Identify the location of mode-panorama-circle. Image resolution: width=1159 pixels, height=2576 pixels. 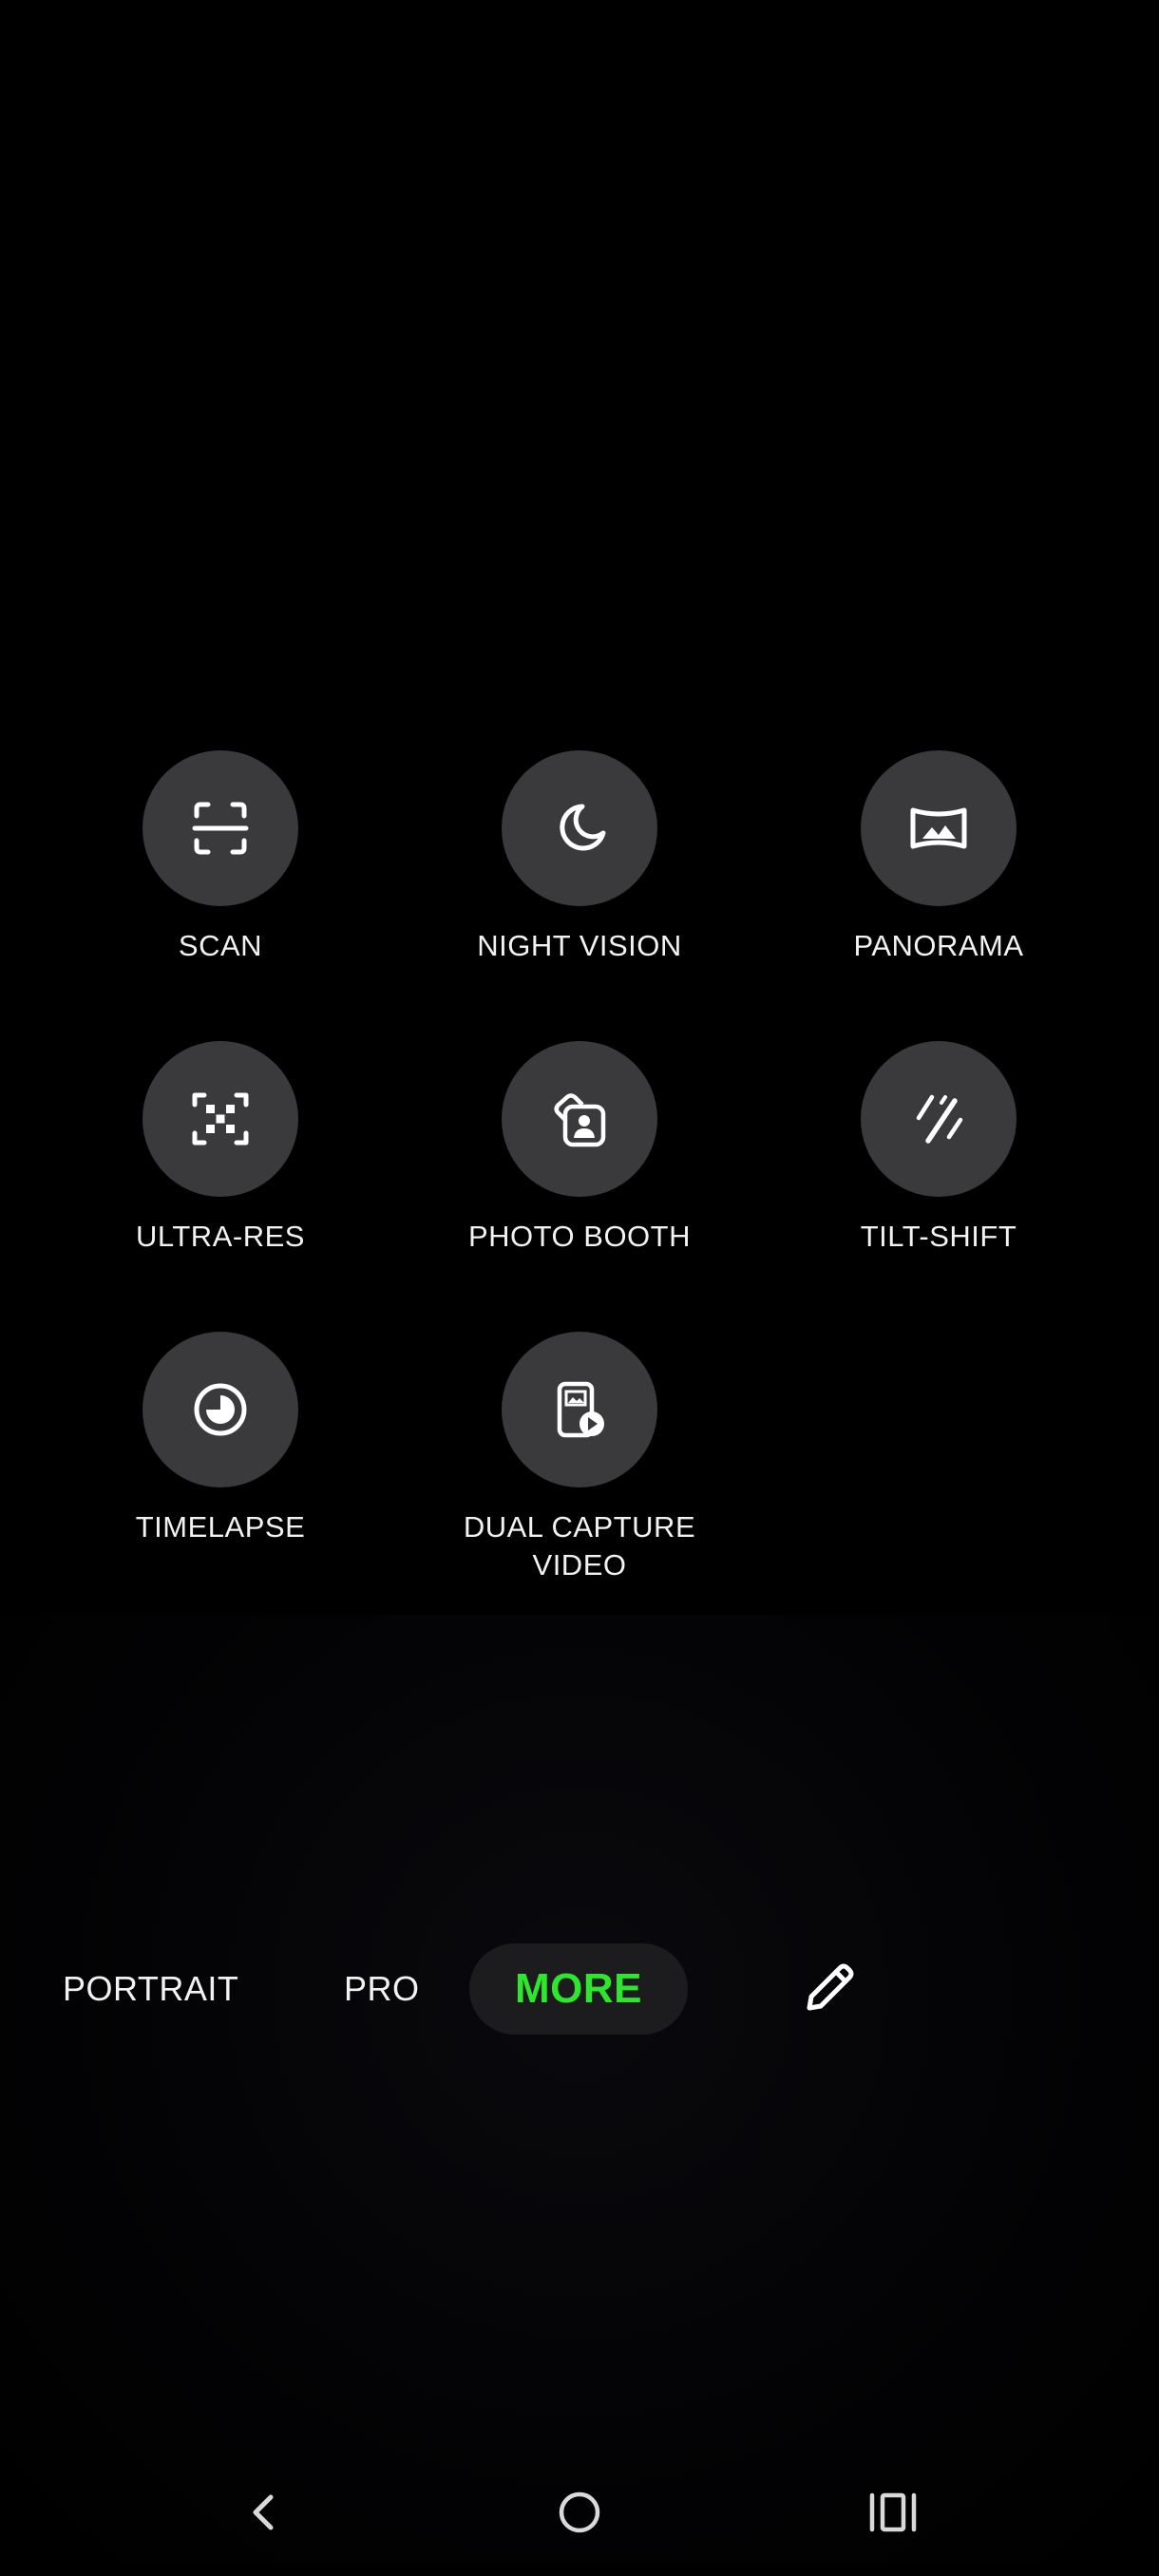
(938, 828).